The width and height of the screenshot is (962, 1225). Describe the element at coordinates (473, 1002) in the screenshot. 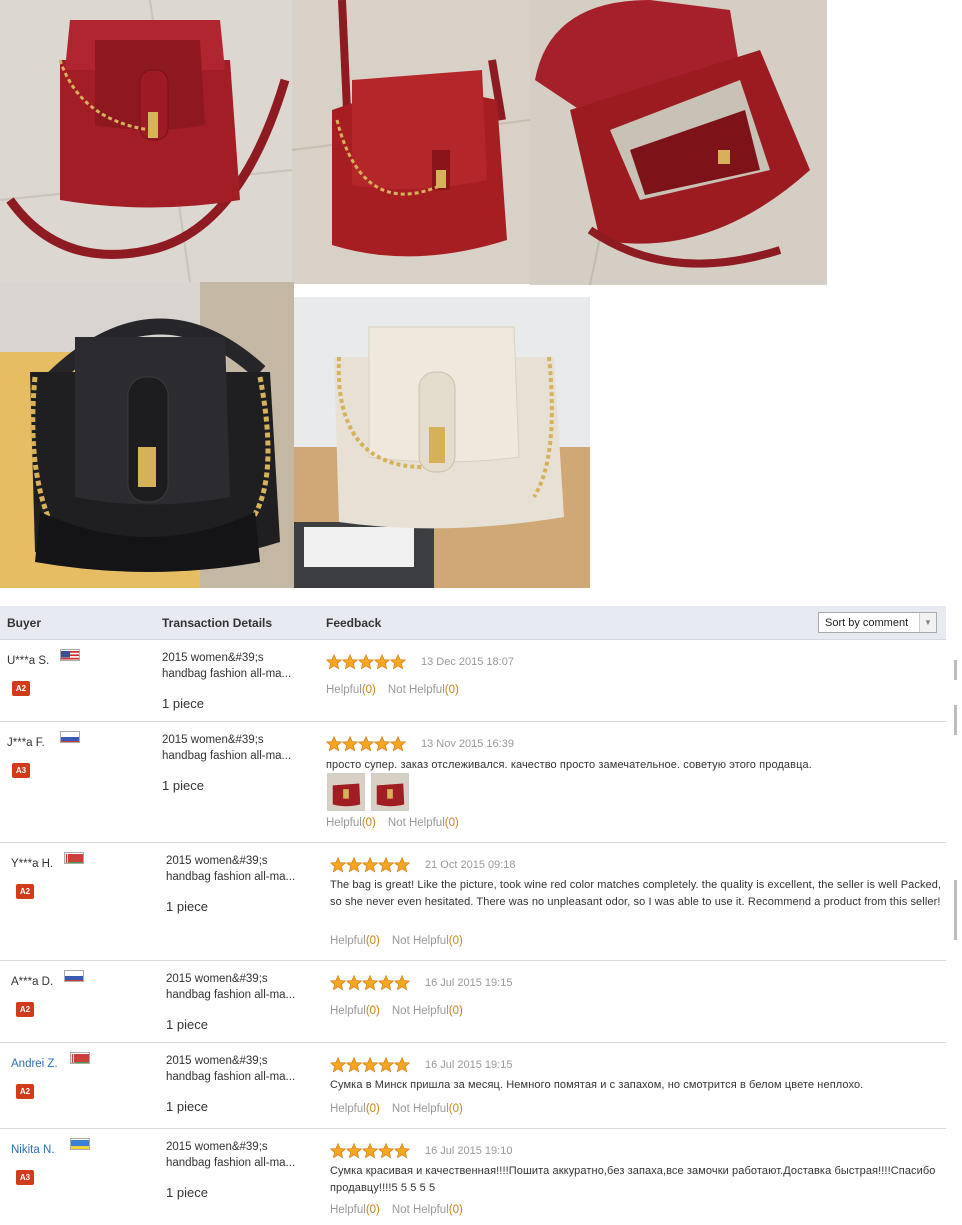

I see `feedback-row` at that location.